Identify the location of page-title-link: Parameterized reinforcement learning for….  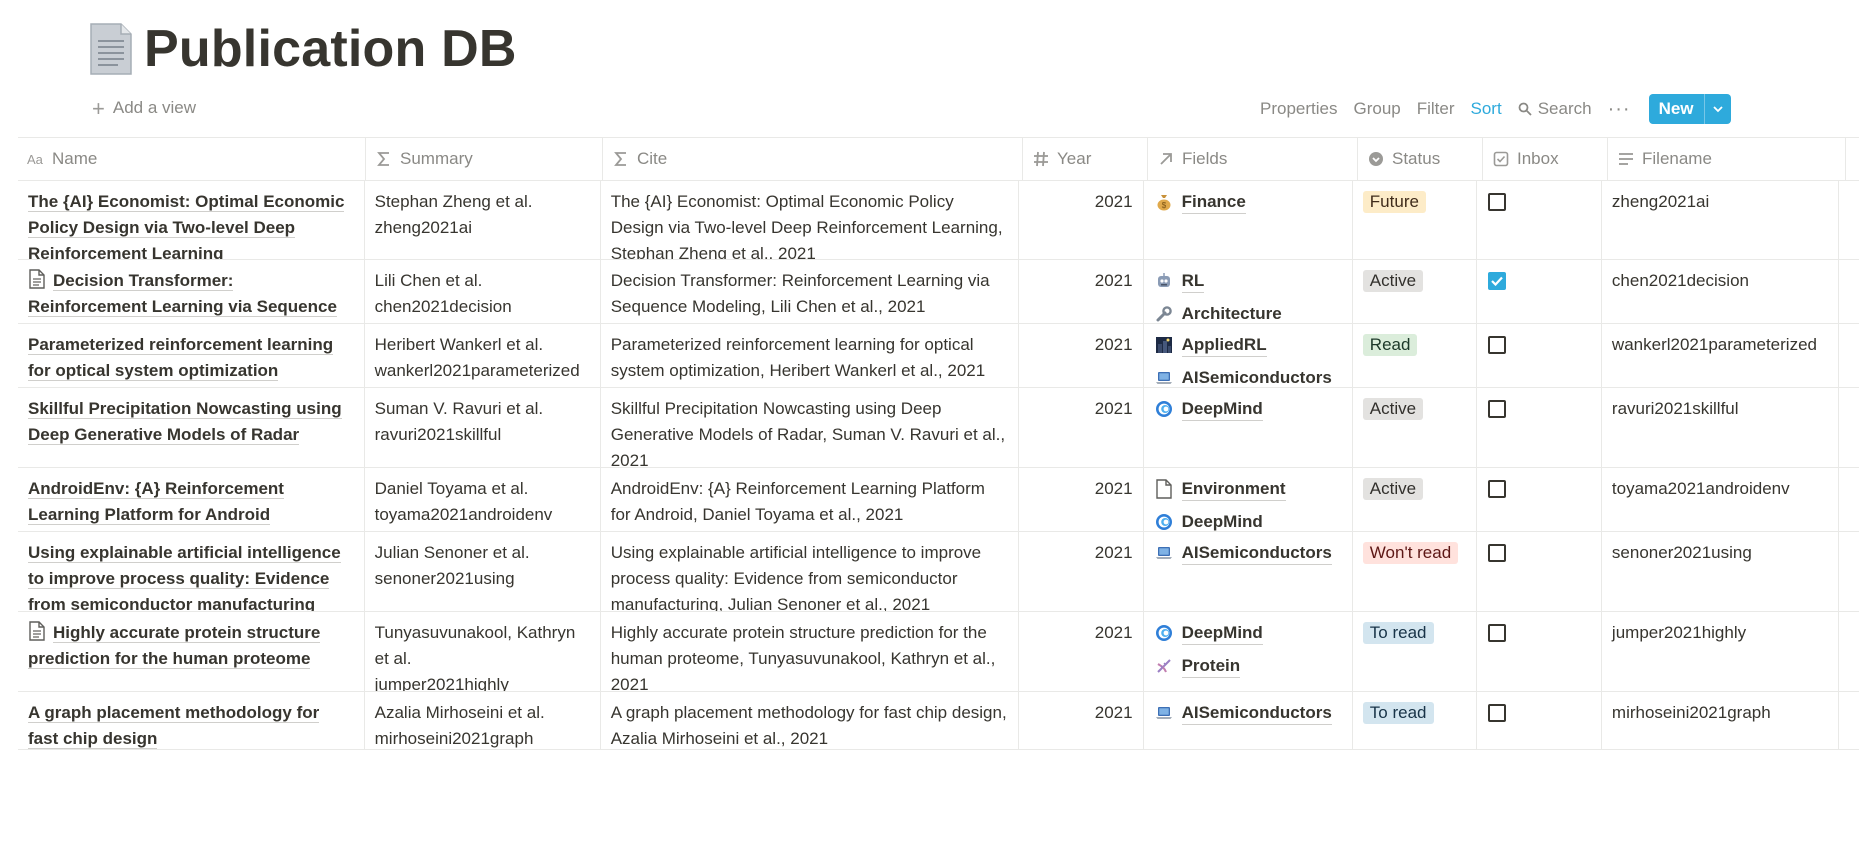
(181, 358).